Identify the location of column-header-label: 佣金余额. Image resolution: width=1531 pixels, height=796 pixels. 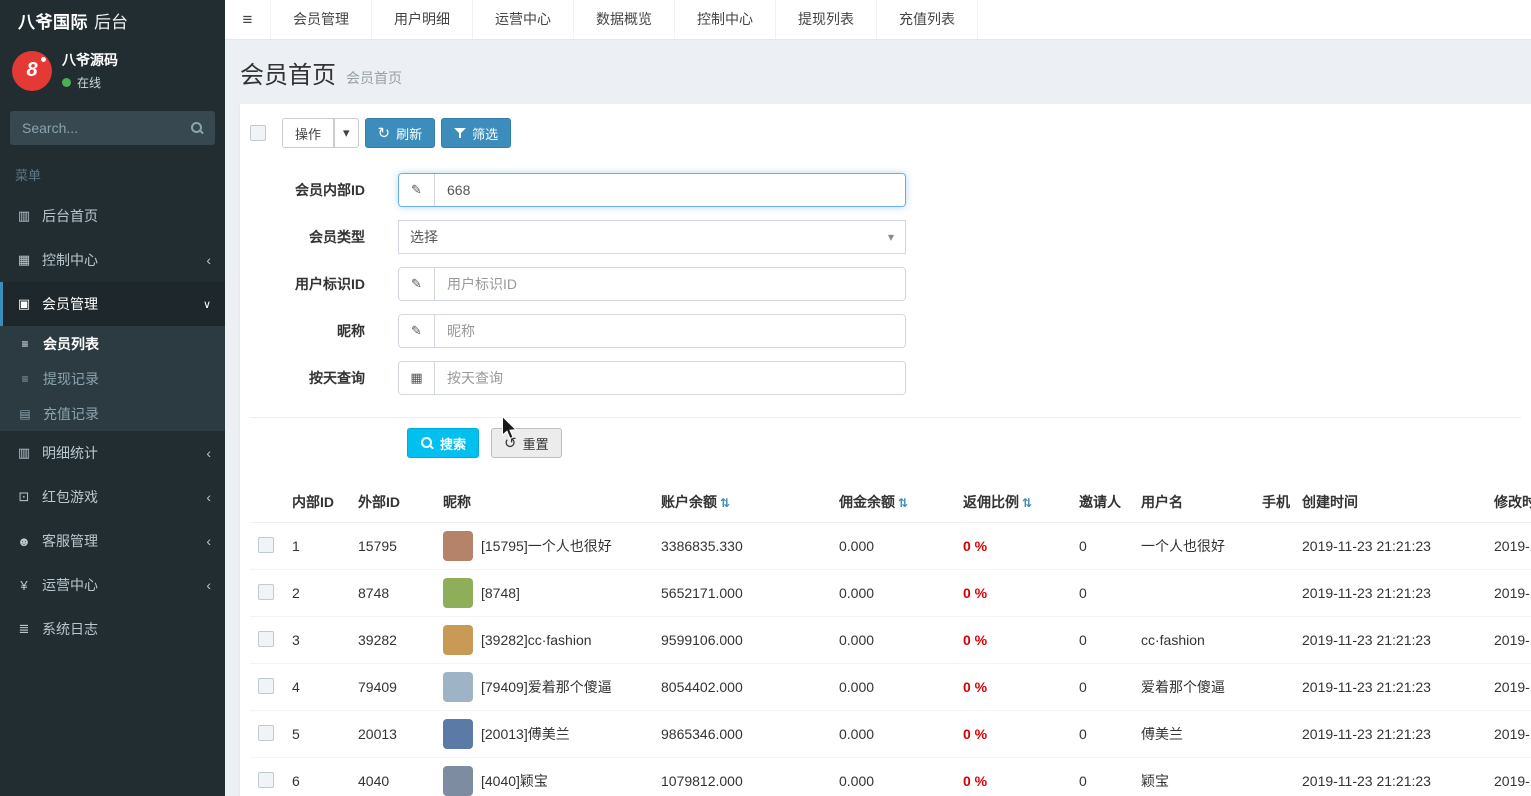
(867, 502).